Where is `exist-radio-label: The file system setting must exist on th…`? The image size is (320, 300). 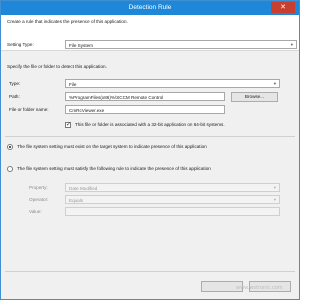
exist-radio-label: The file system setting must exist on th… is located at coordinates (112, 146).